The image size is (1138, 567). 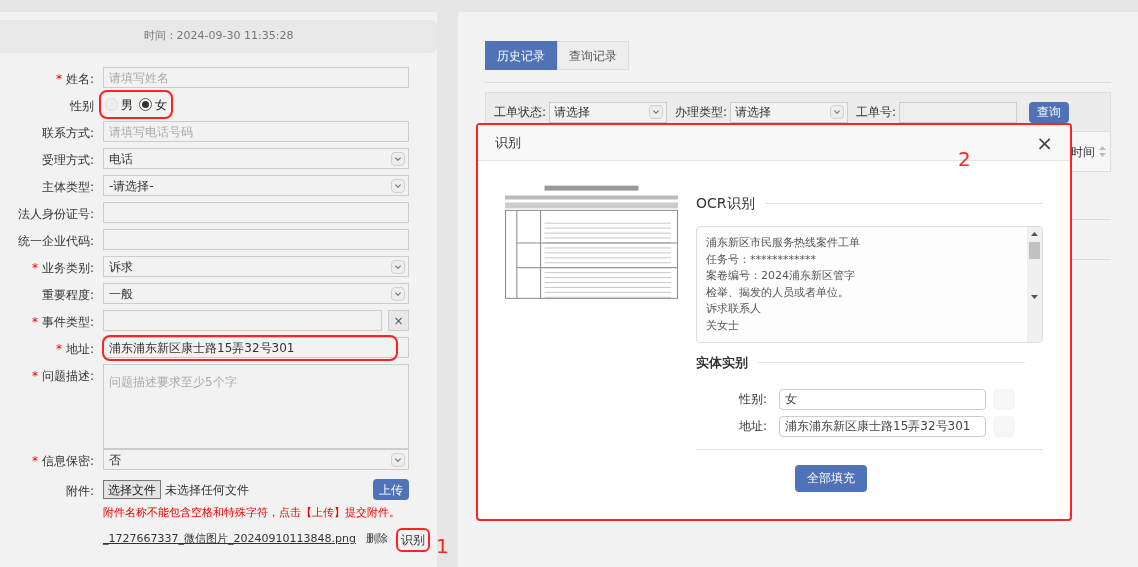 What do you see at coordinates (67, 461) in the screenshot?
I see `field-label: 信息保密:` at bounding box center [67, 461].